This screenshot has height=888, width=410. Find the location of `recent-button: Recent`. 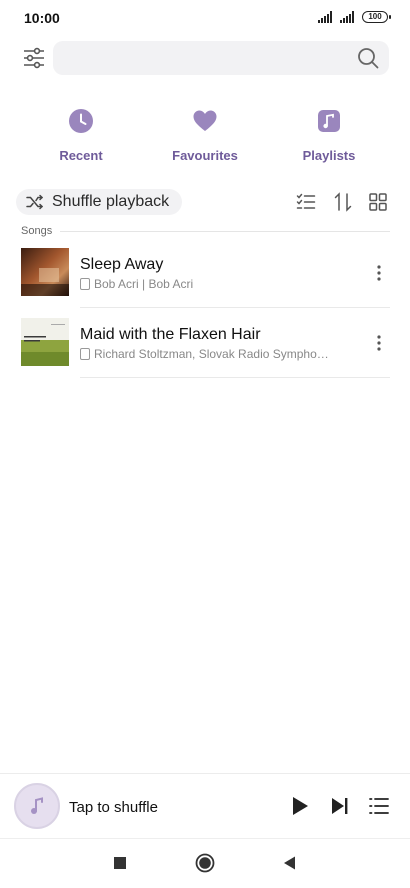

recent-button: Recent is located at coordinates (81, 135).